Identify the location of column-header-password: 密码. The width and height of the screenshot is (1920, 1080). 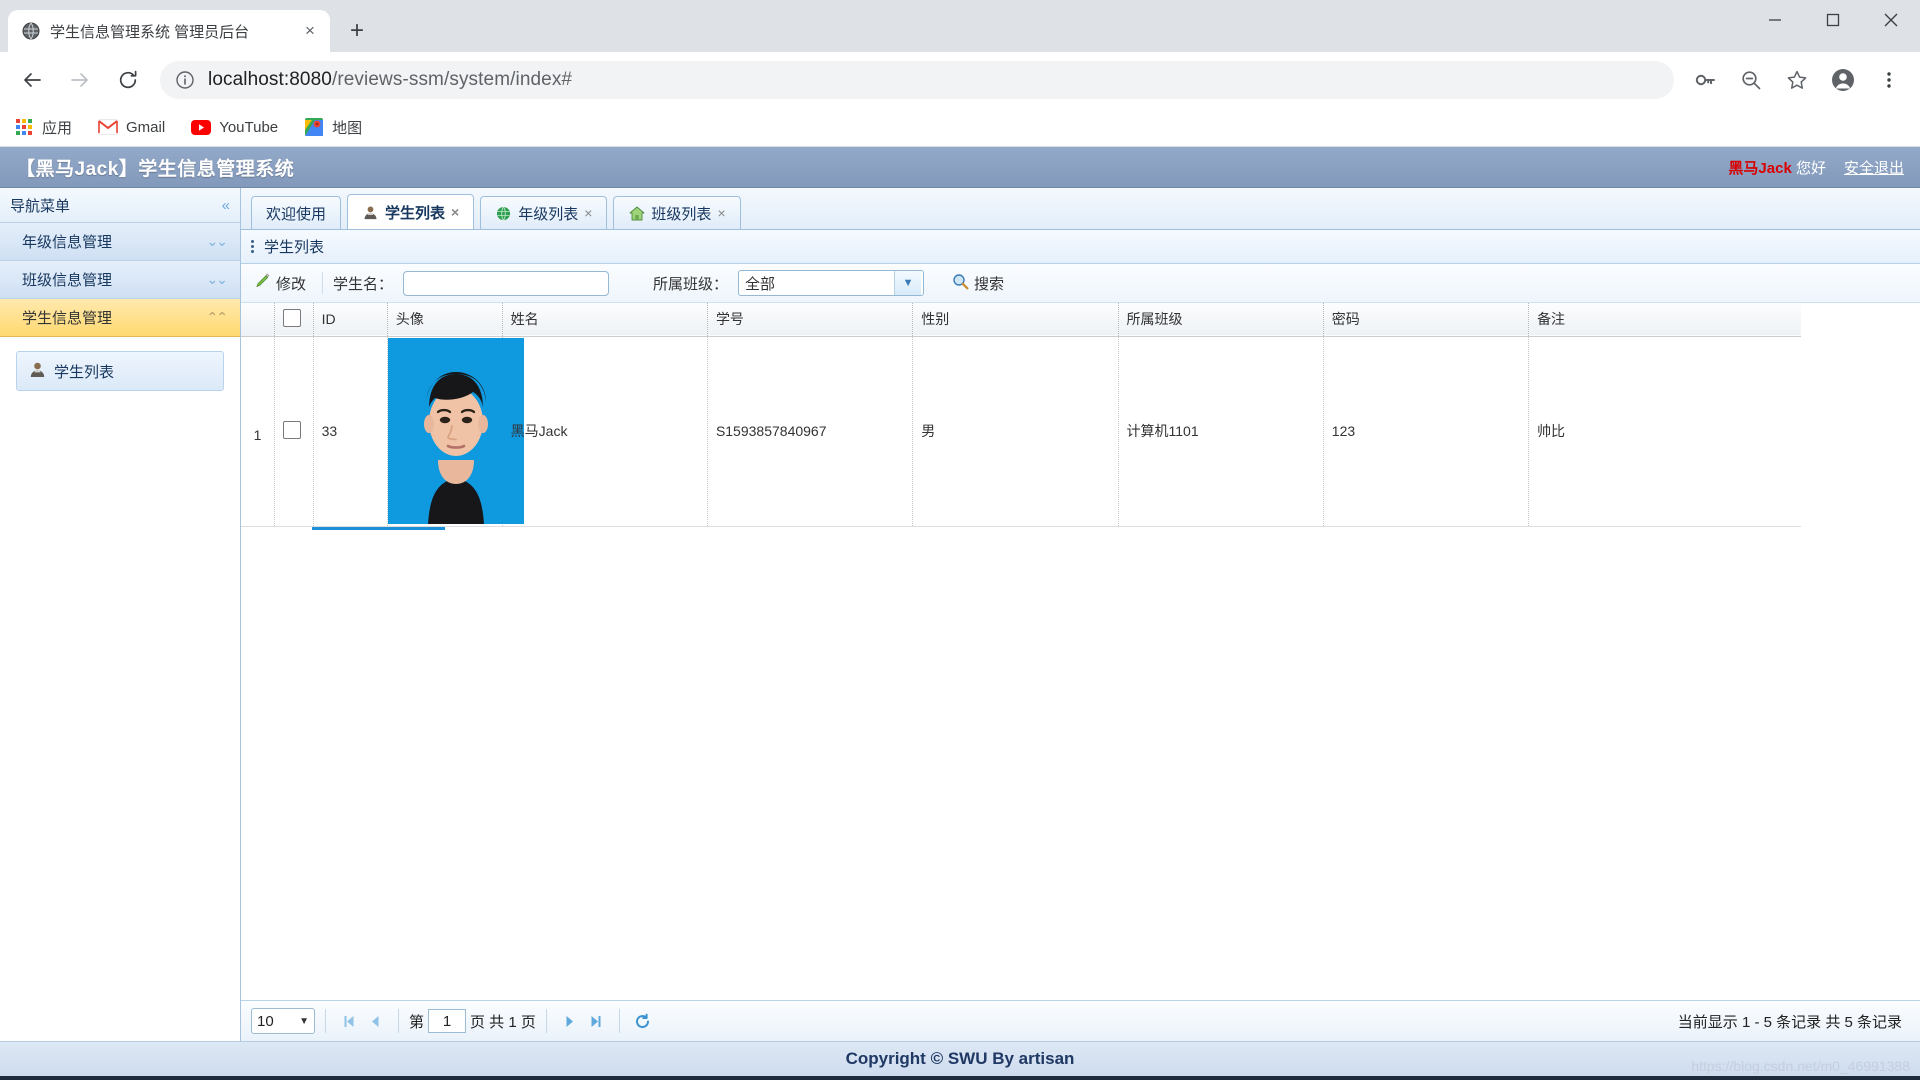
(1426, 319).